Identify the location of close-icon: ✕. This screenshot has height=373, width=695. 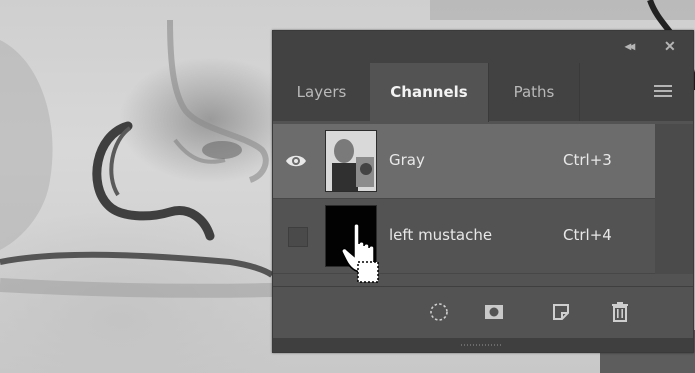
(670, 46).